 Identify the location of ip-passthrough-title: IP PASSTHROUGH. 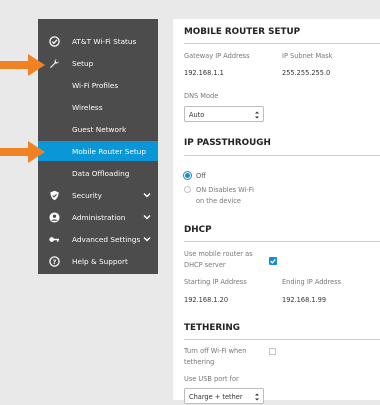
(227, 143).